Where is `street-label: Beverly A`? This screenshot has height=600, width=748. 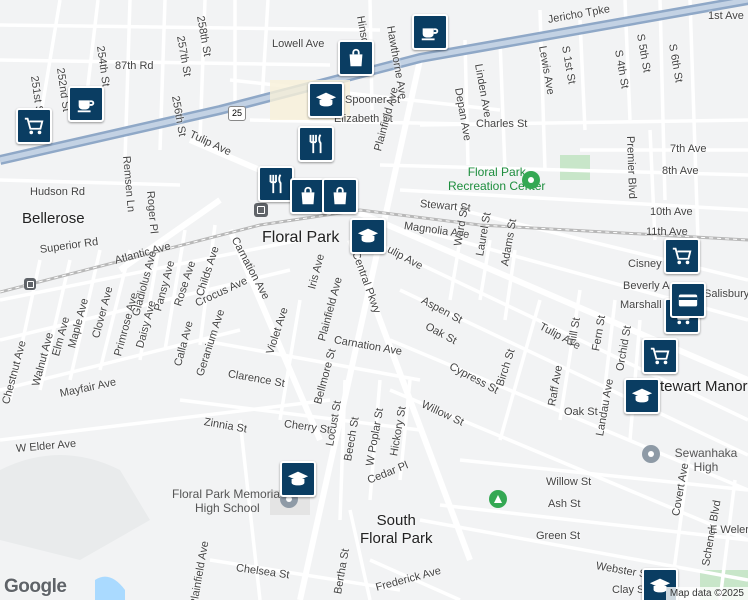
street-label: Beverly A is located at coordinates (646, 286).